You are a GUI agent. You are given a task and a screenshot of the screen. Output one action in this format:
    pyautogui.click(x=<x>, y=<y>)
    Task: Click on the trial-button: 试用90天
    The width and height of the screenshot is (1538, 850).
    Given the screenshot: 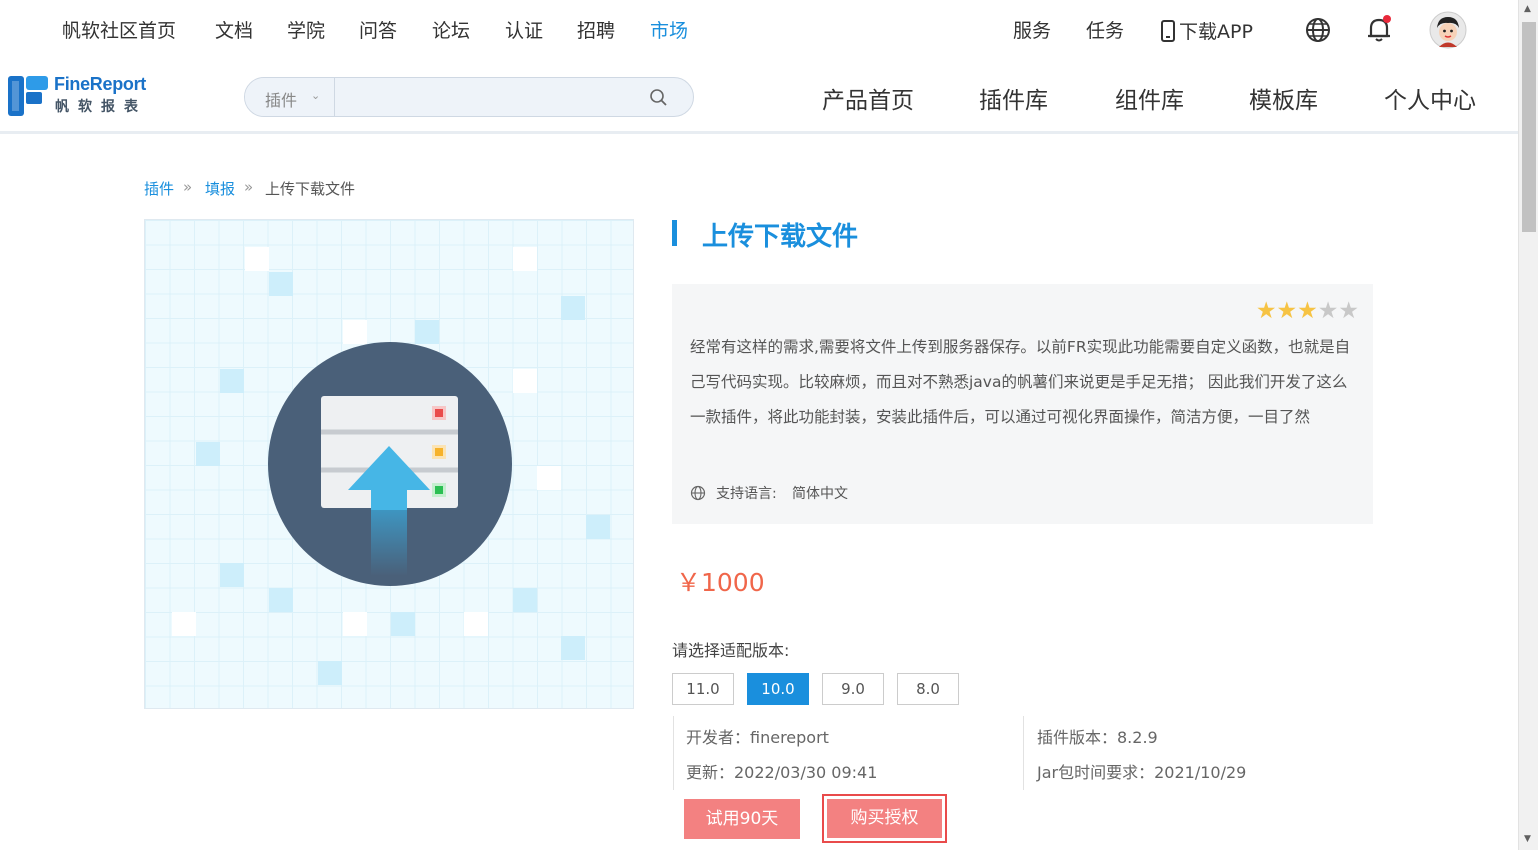 What is the action you would take?
    pyautogui.click(x=742, y=819)
    